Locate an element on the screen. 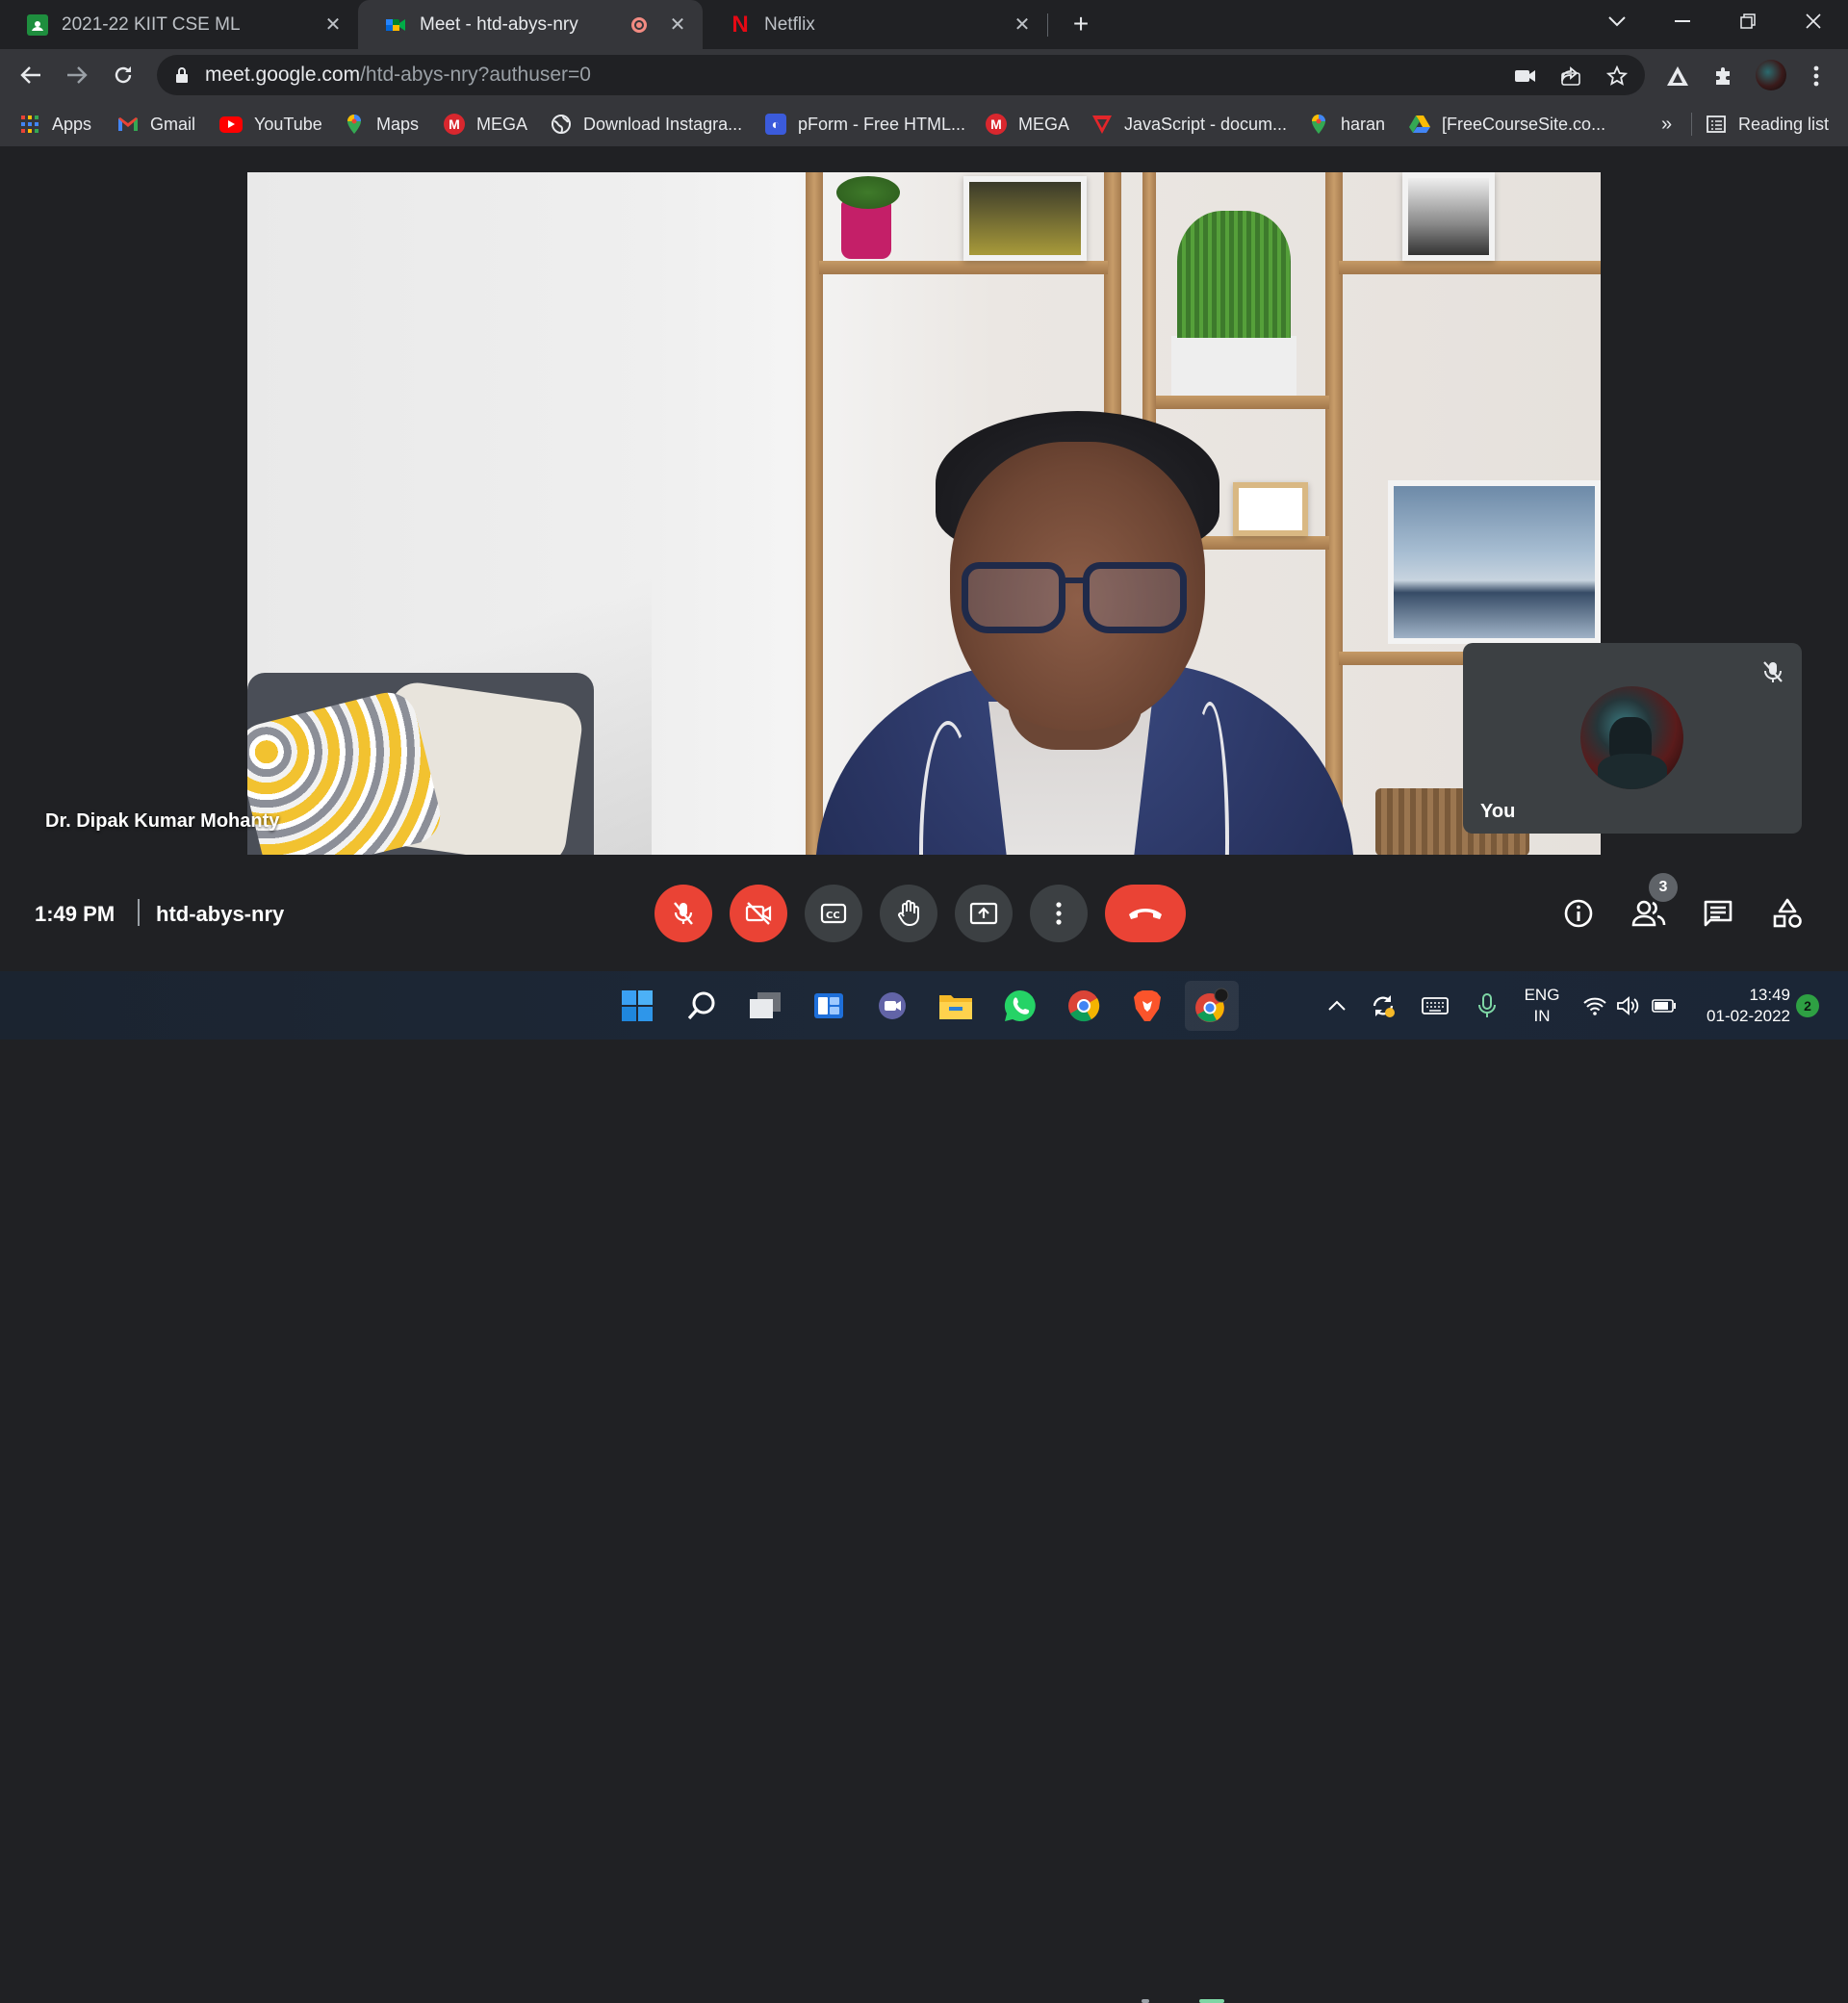 The width and height of the screenshot is (1848, 2003). brave-running-indicator is located at coordinates (1145, 2001).